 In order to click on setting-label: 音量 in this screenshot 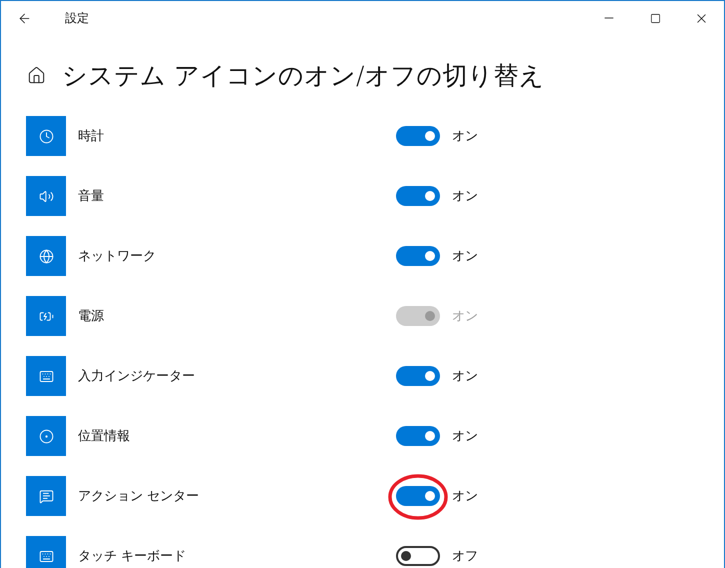, I will do `click(91, 196)`.